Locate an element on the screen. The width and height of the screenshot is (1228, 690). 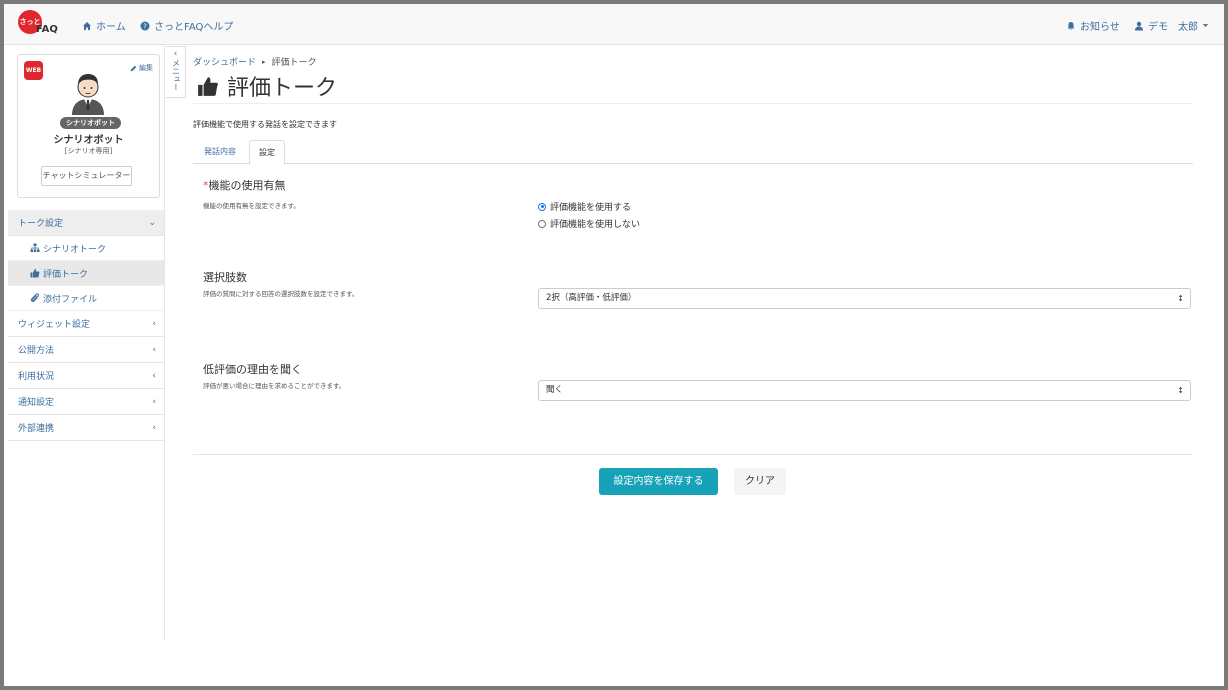
tab-settings: 設定 is located at coordinates (267, 152).